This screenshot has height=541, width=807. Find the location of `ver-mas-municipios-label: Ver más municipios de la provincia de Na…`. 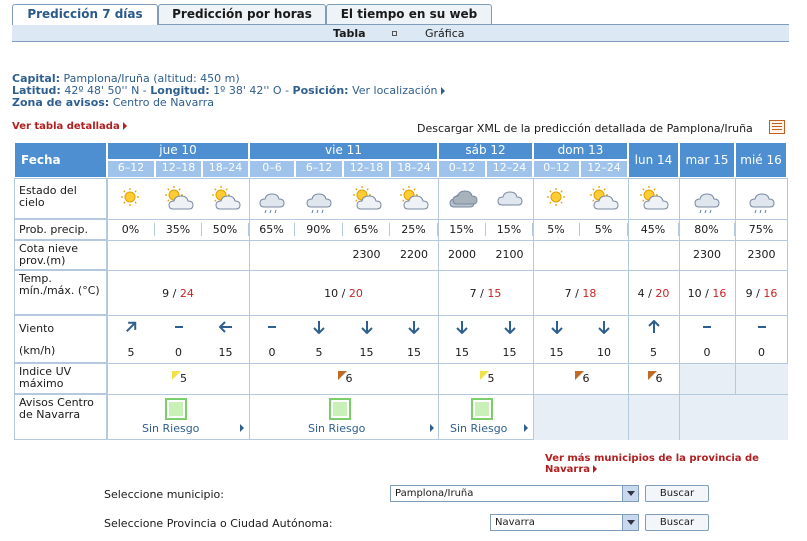

ver-mas-municipios-label: Ver más municipios de la provincia de Na… is located at coordinates (652, 464).